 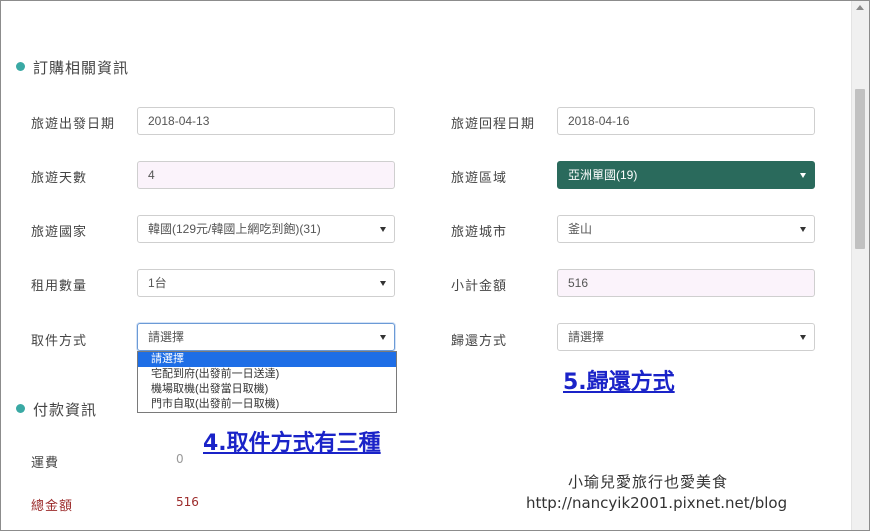 I want to click on return-annotation: 5.歸還方式, so click(x=619, y=382).